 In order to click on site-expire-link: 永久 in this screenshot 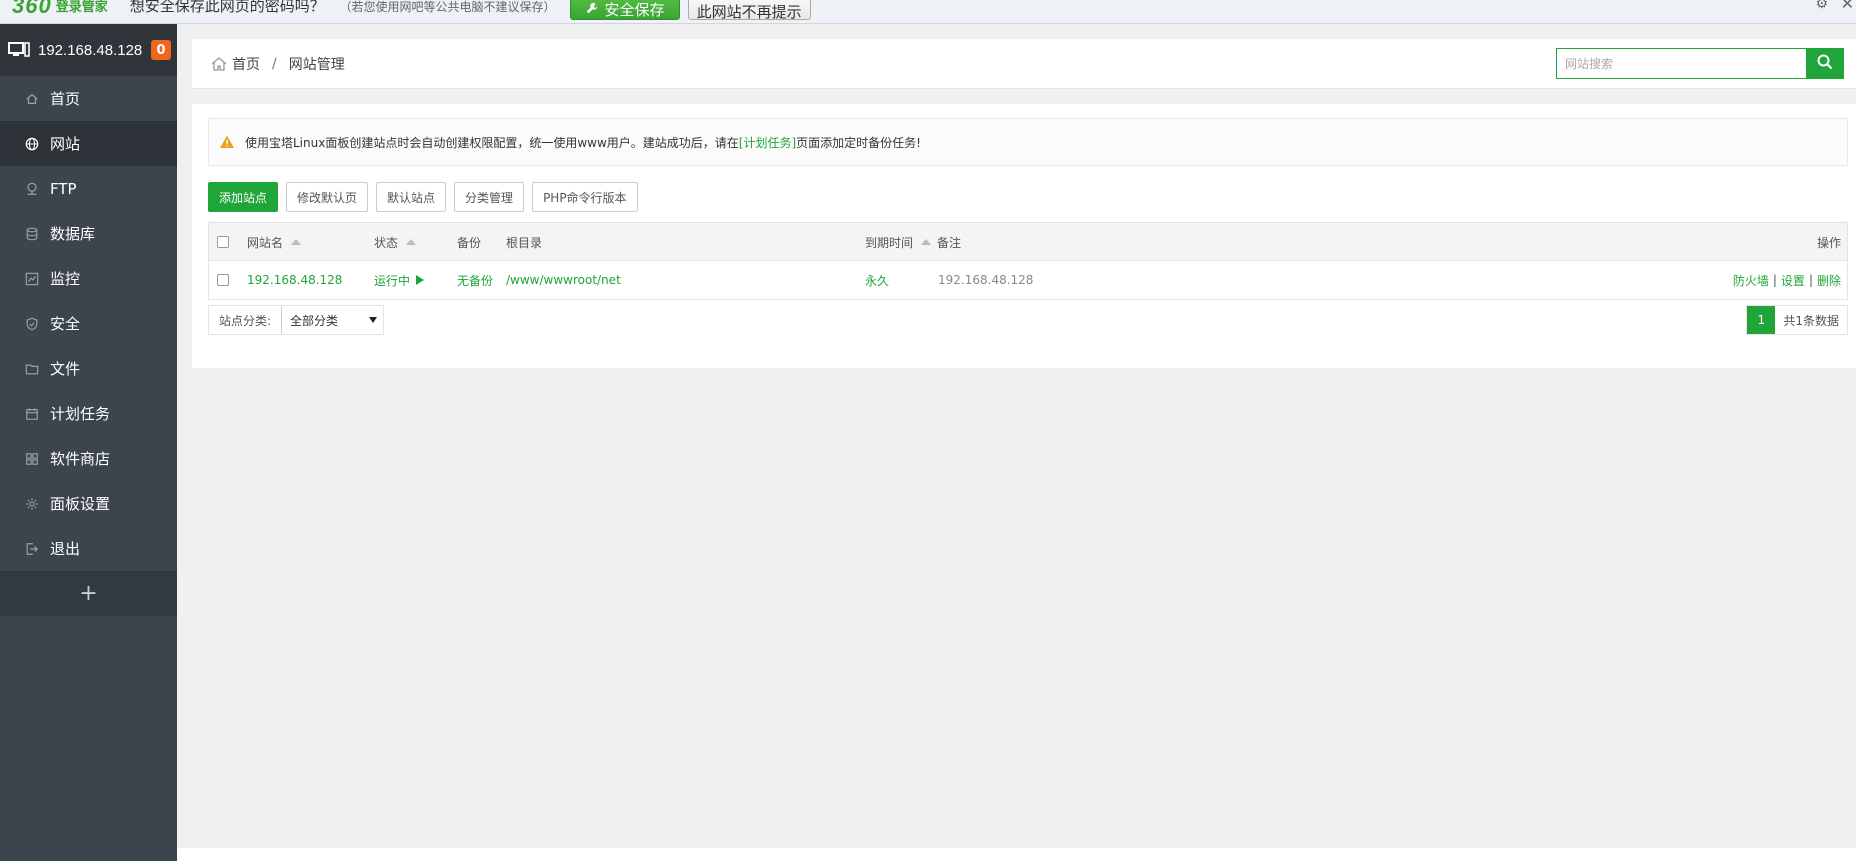, I will do `click(877, 280)`.